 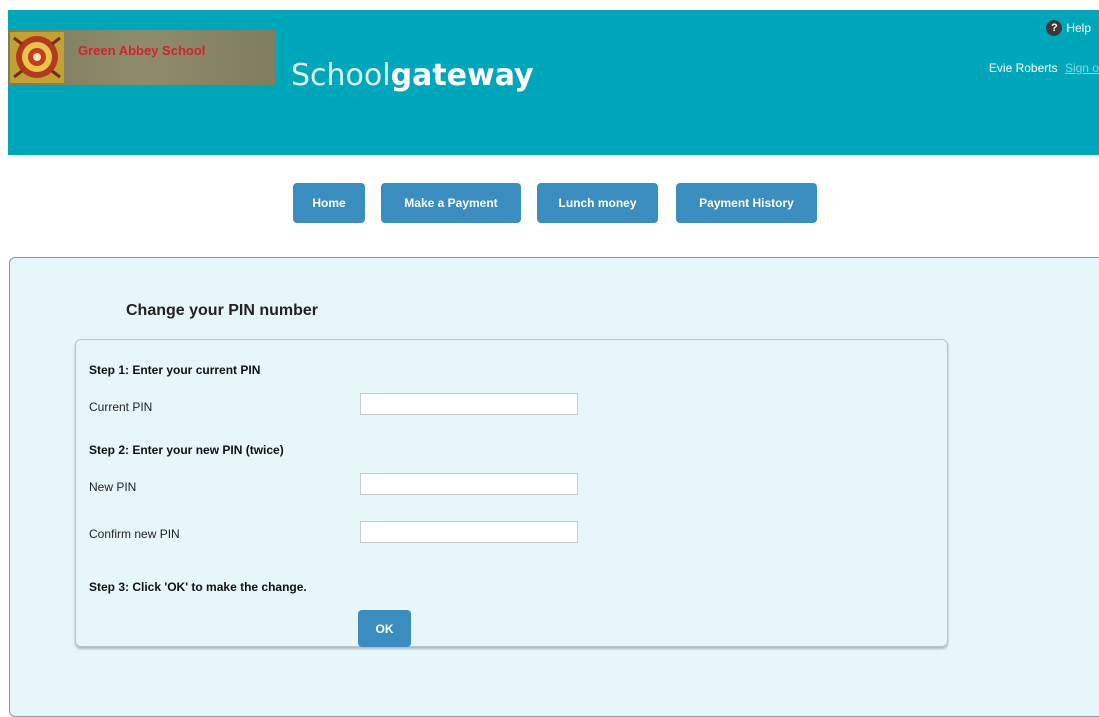 What do you see at coordinates (384, 628) in the screenshot?
I see `ok-button: OK` at bounding box center [384, 628].